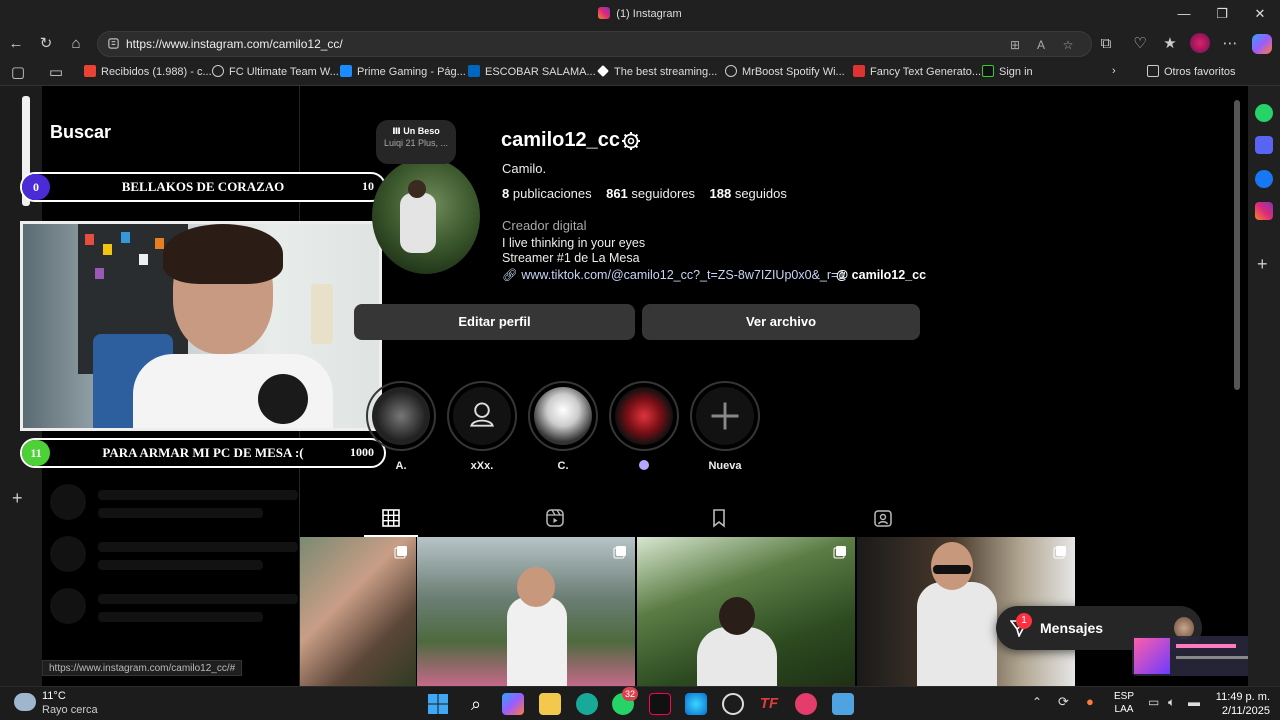  What do you see at coordinates (720, 193) in the screenshot?
I see `following-count: 188` at bounding box center [720, 193].